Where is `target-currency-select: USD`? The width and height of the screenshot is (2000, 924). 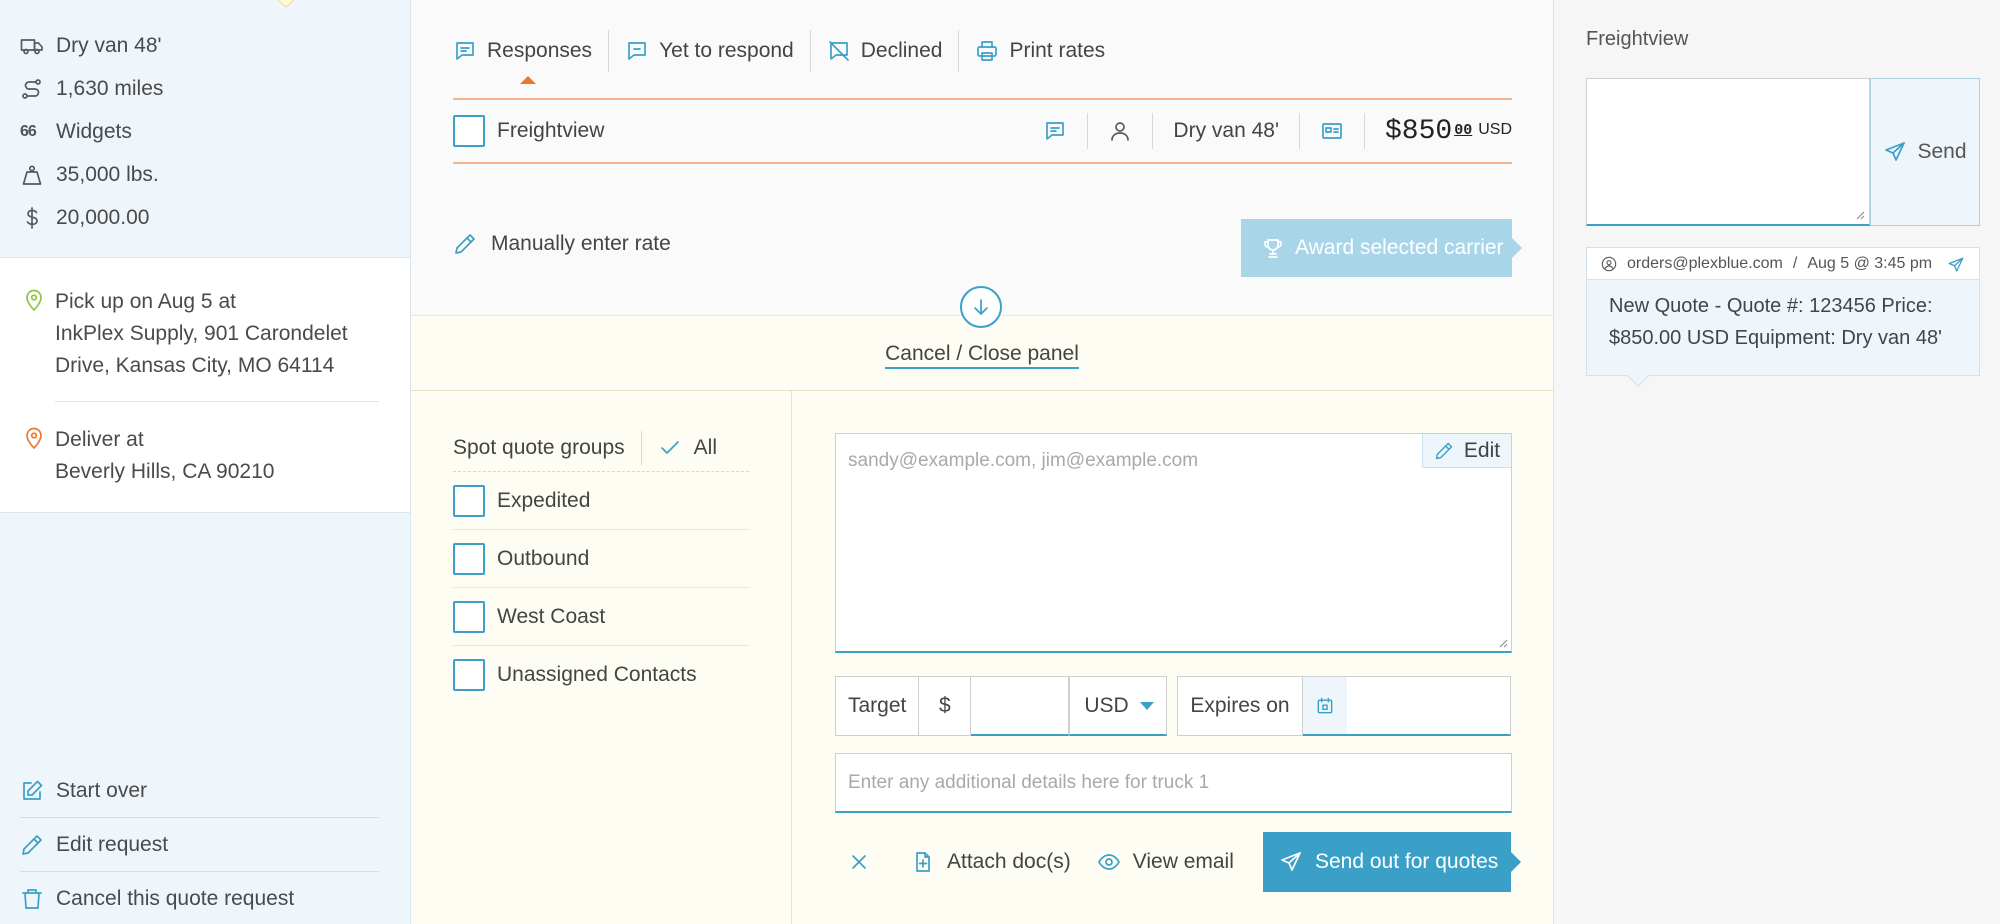
target-currency-select: USD is located at coordinates (1118, 706).